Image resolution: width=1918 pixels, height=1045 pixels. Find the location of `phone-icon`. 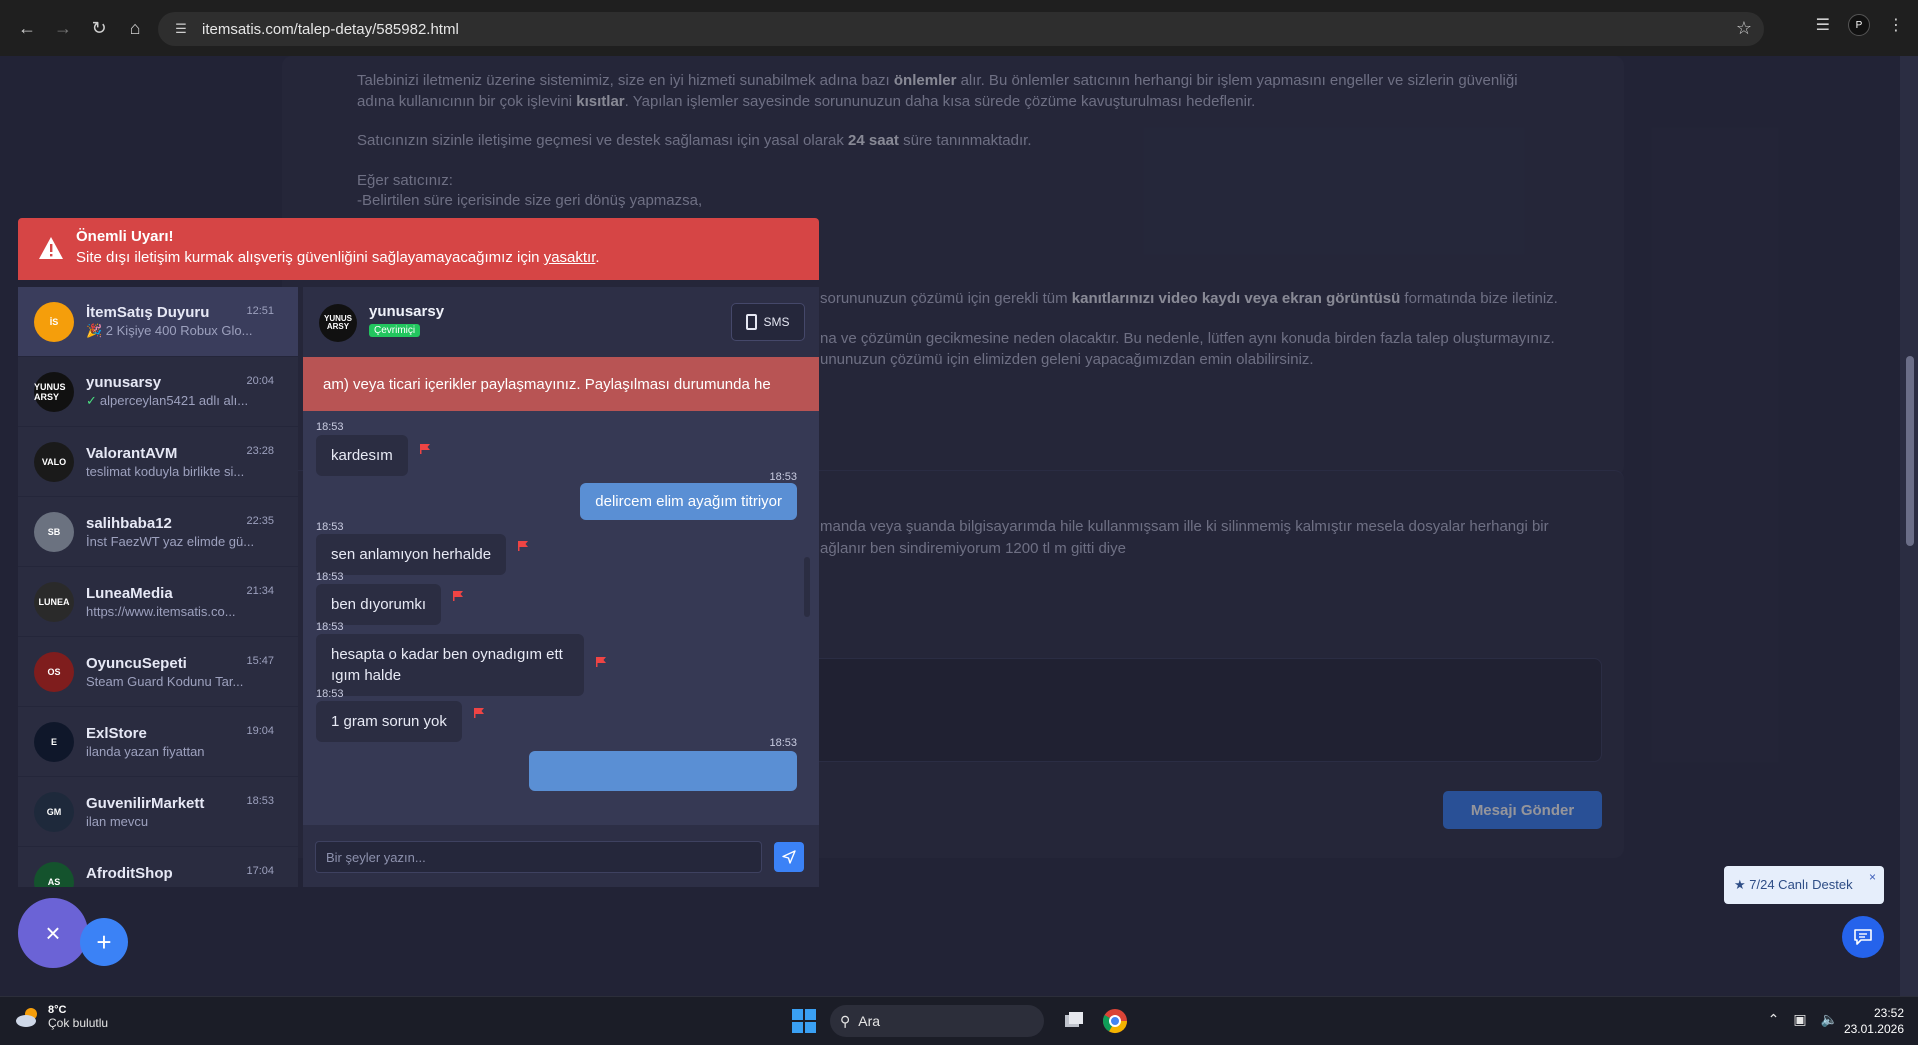

phone-icon is located at coordinates (752, 322).